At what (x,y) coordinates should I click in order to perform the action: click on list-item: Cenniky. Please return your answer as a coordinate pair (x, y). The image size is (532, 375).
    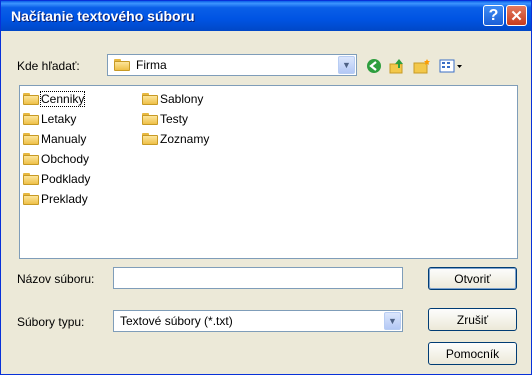
    Looking at the image, I should click on (54, 99).